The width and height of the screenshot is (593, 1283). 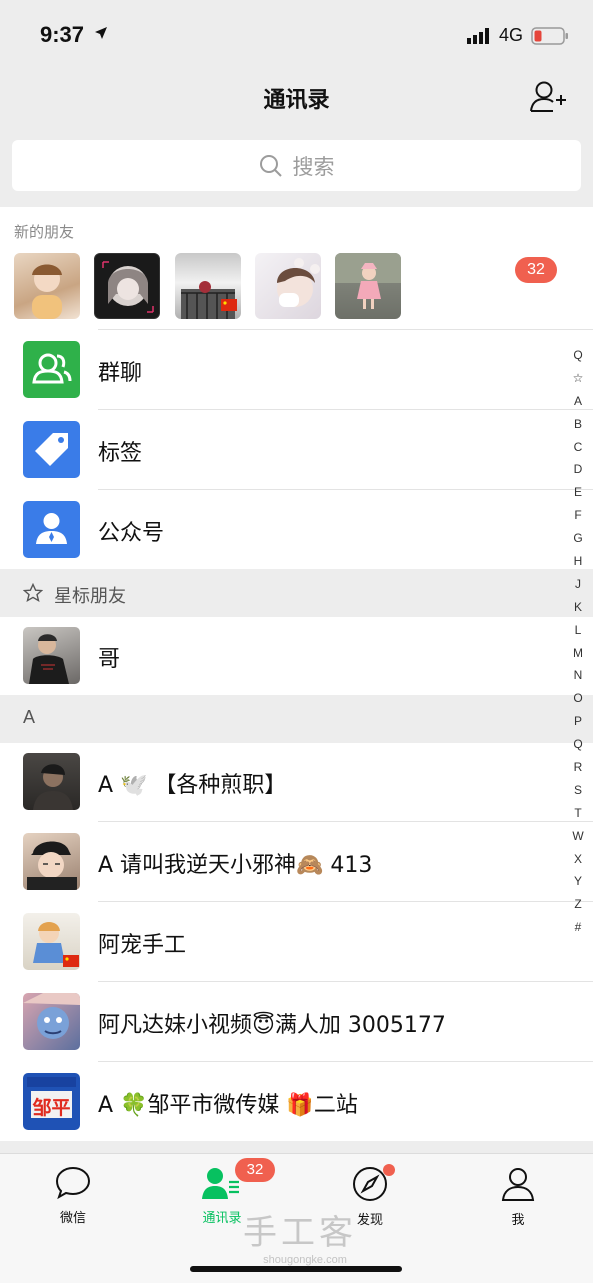 I want to click on status-bar: 9:37 4G, so click(x=296, y=33).